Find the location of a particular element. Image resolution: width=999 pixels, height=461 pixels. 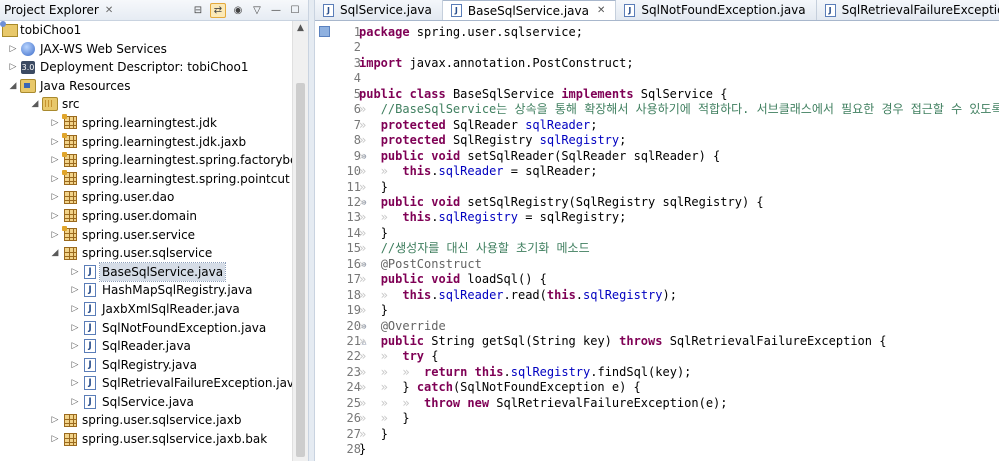

code-line: 13» » this.sqlRegistry = sqlRegistry; is located at coordinates (657, 217).